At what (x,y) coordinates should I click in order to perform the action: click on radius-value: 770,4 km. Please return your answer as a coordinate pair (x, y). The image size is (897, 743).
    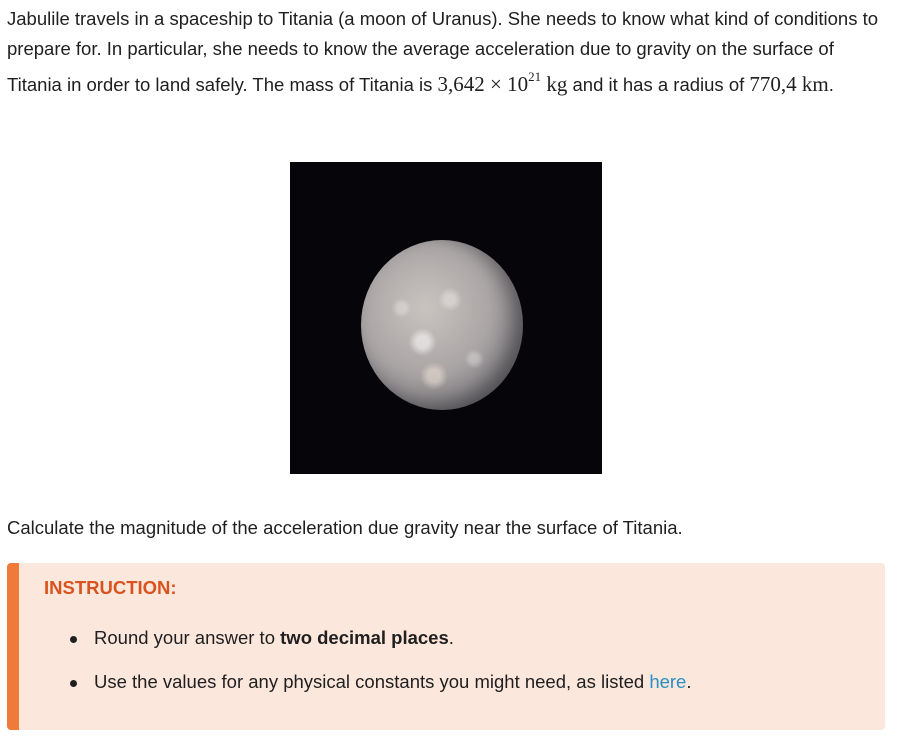
    Looking at the image, I should click on (789, 84).